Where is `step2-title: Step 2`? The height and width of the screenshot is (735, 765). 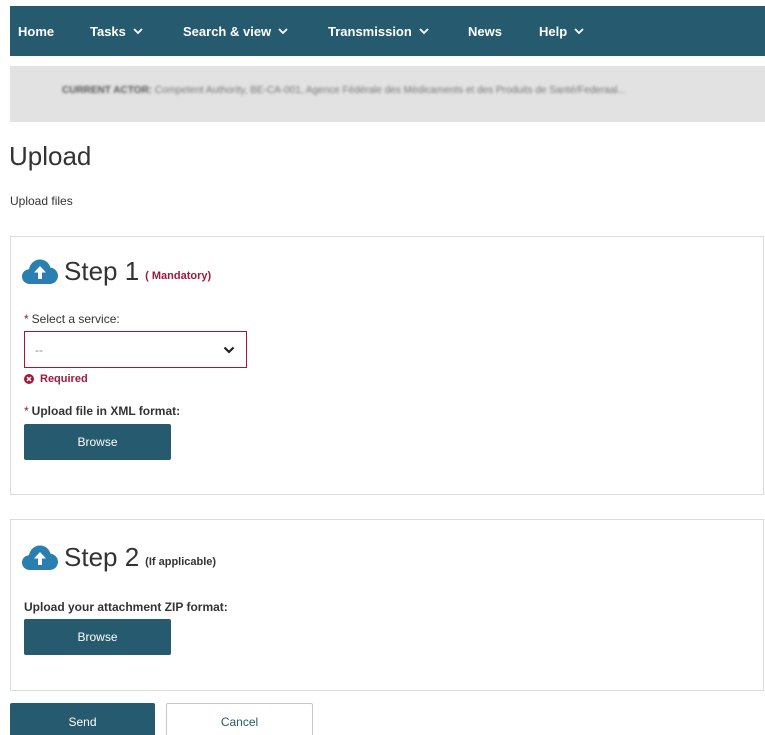 step2-title: Step 2 is located at coordinates (102, 557).